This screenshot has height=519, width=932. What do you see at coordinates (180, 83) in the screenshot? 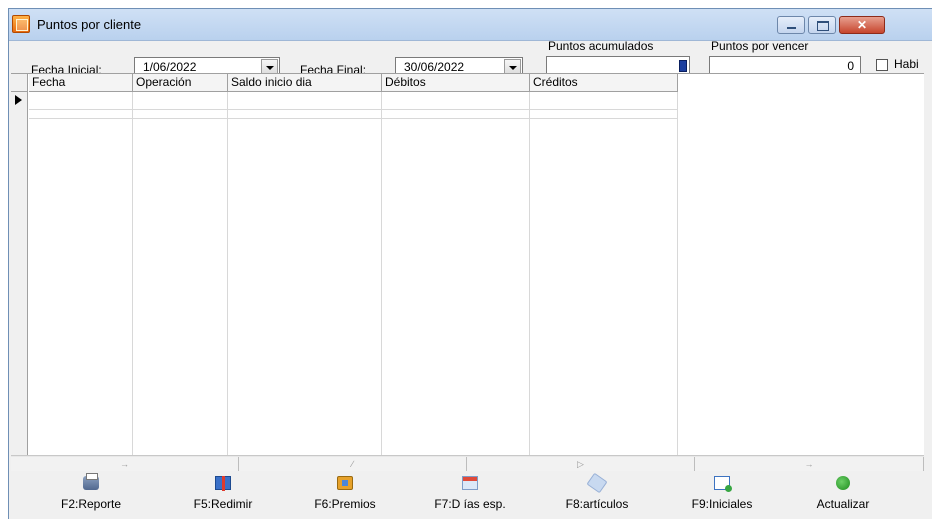
I see `column-header-operacion: Operación` at bounding box center [180, 83].